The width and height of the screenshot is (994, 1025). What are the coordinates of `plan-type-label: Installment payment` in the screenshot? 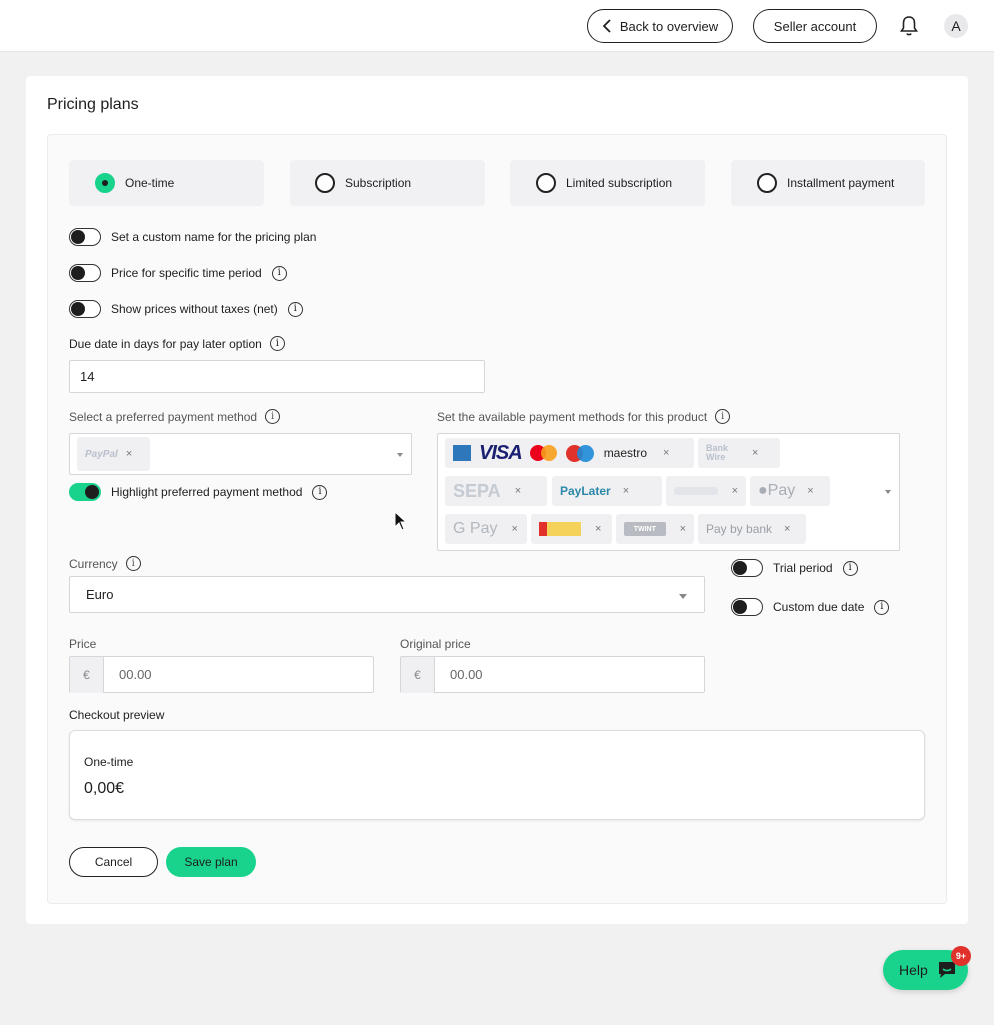 It's located at (841, 183).